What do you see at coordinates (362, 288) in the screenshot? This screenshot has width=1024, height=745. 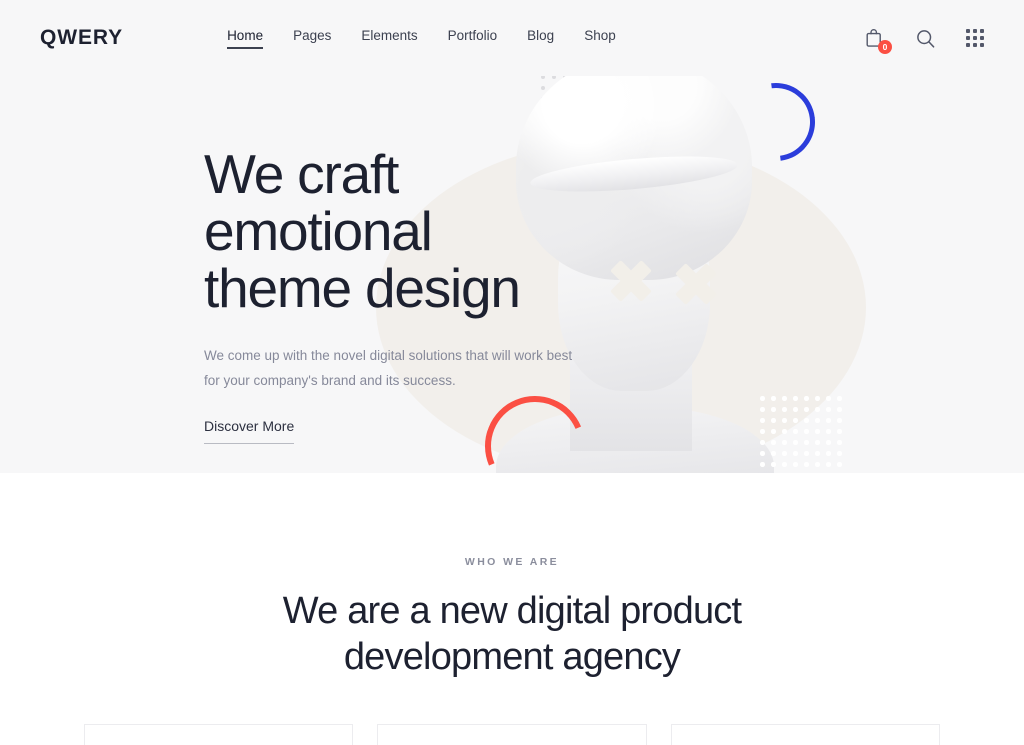 I see `hero-title-line2: theme design` at bounding box center [362, 288].